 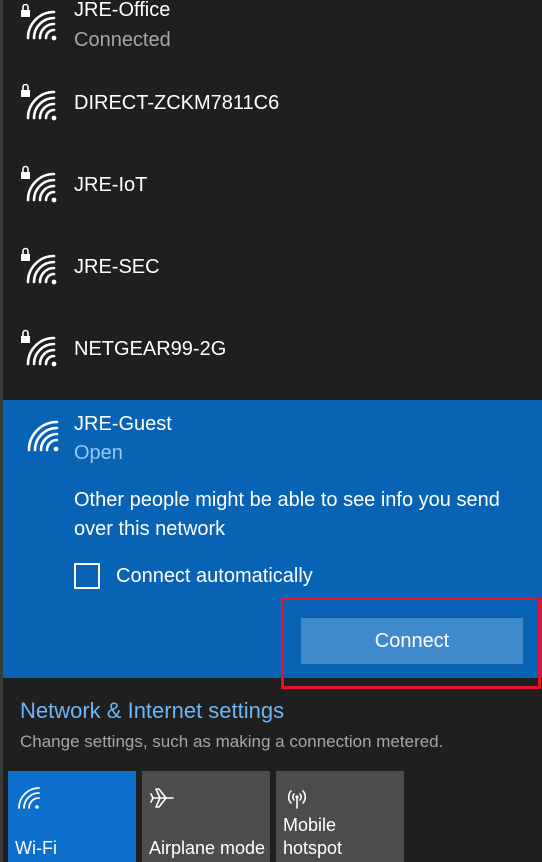 What do you see at coordinates (412, 641) in the screenshot?
I see `connect-button: Connect` at bounding box center [412, 641].